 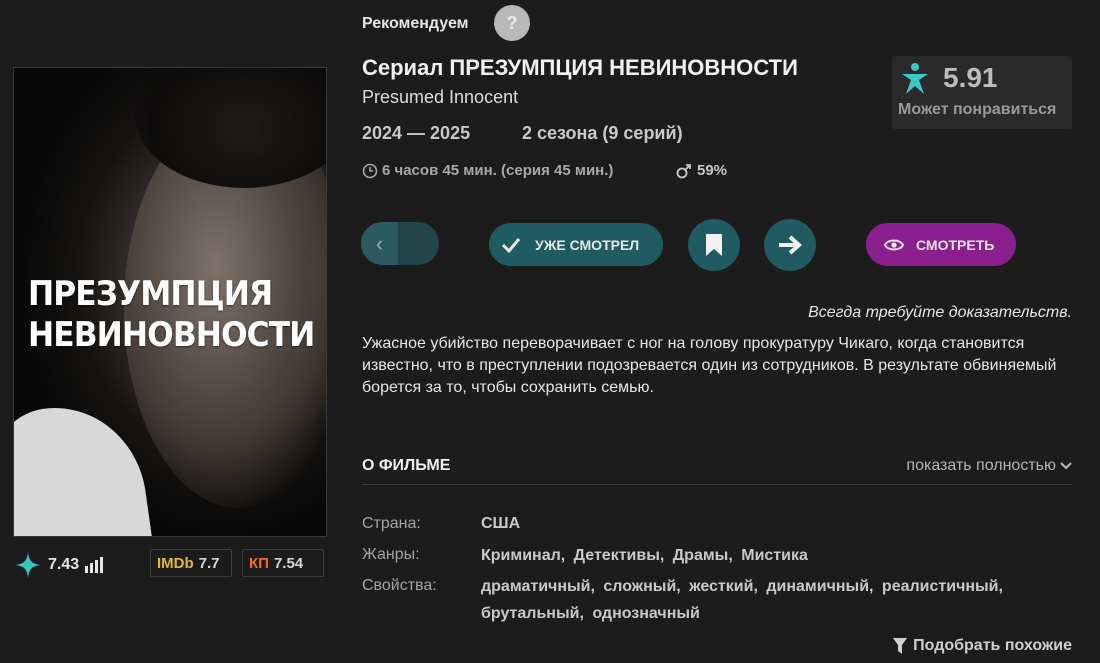 I want to click on show-full-link: показать полностью, so click(x=989, y=466).